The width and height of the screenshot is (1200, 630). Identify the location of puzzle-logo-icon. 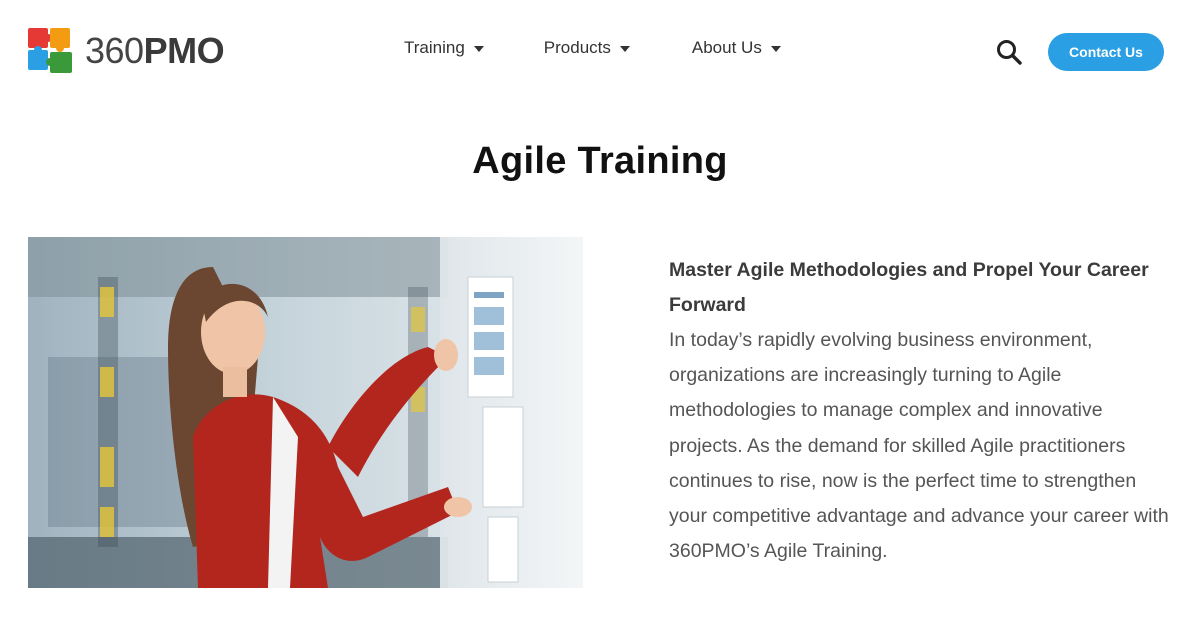
(50, 50).